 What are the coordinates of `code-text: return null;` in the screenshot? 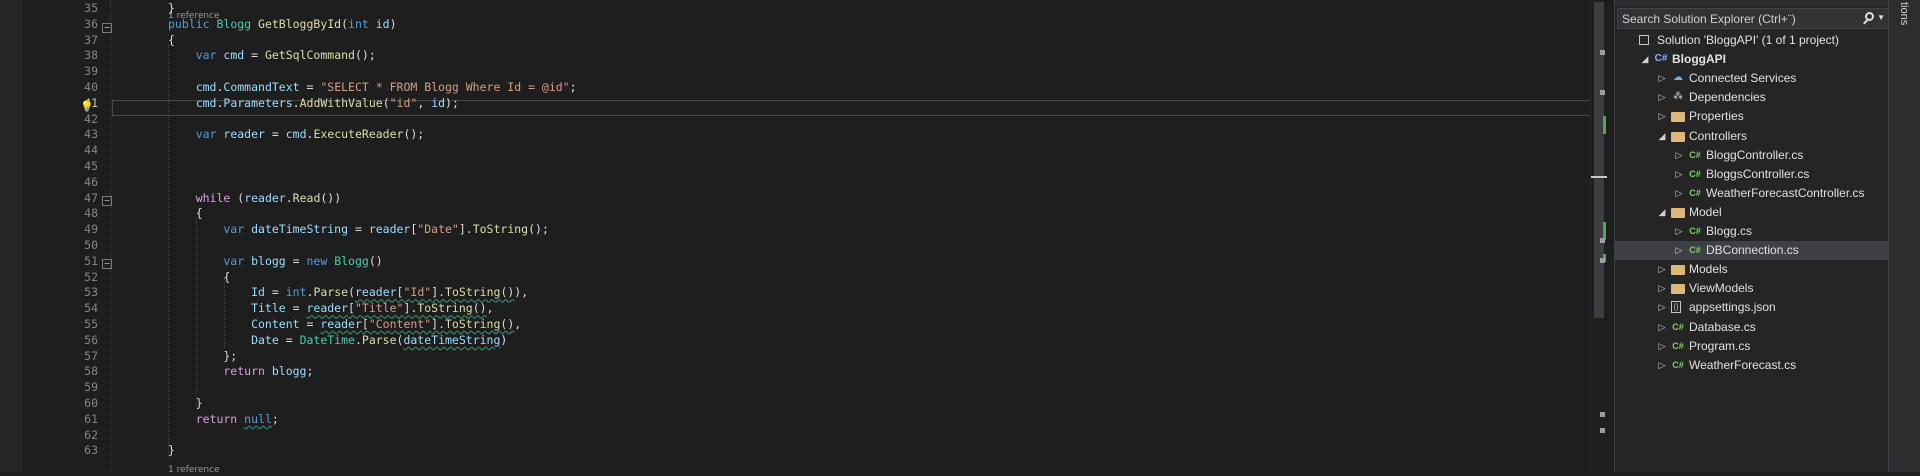 It's located at (223, 419).